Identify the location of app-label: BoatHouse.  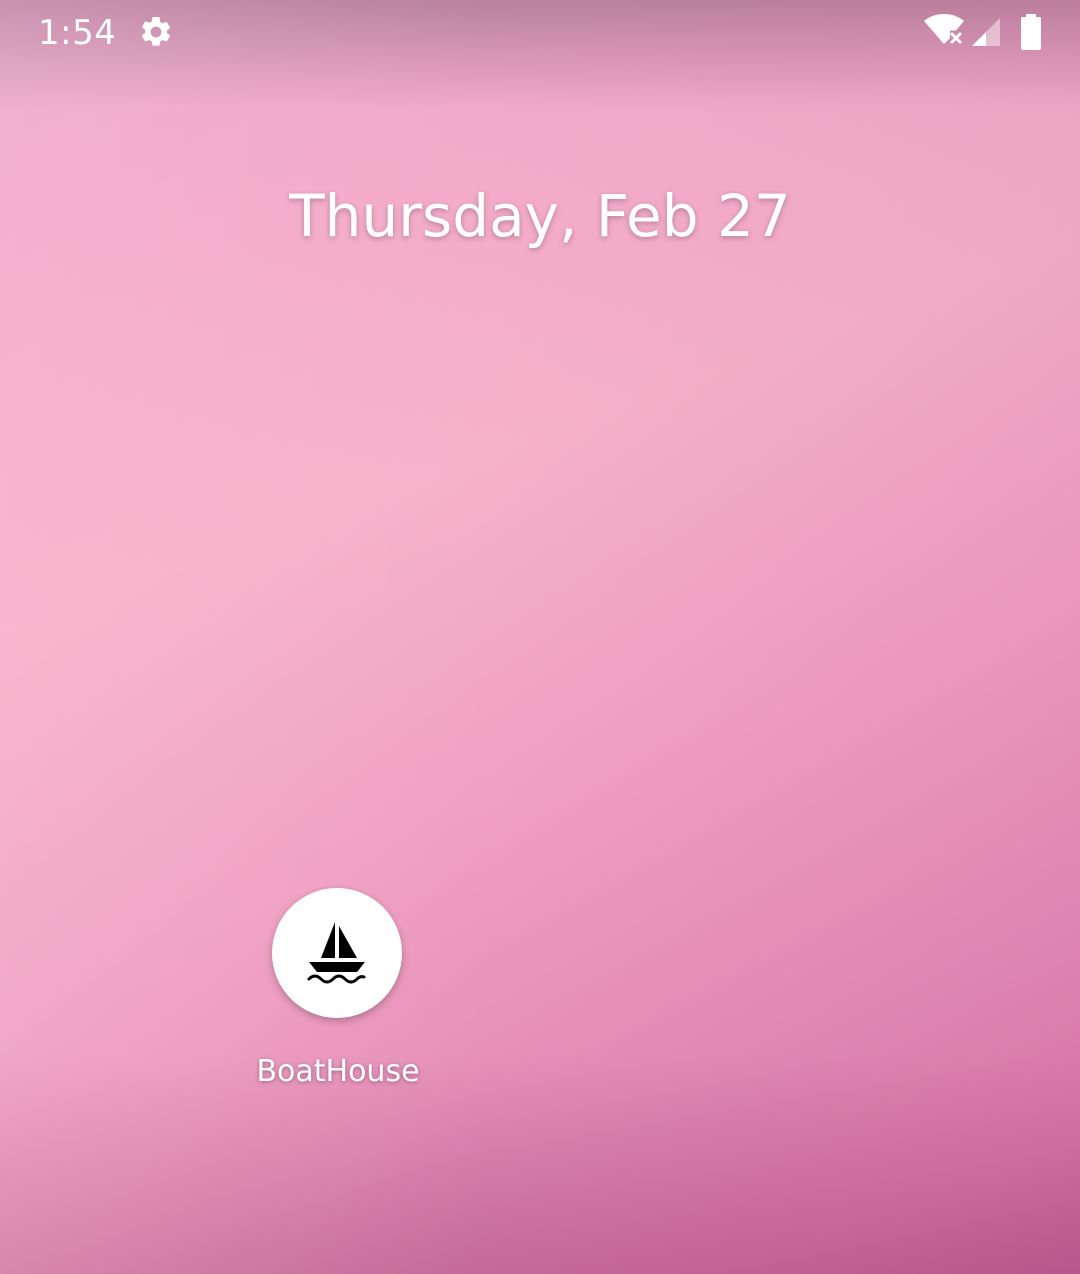
(338, 1071).